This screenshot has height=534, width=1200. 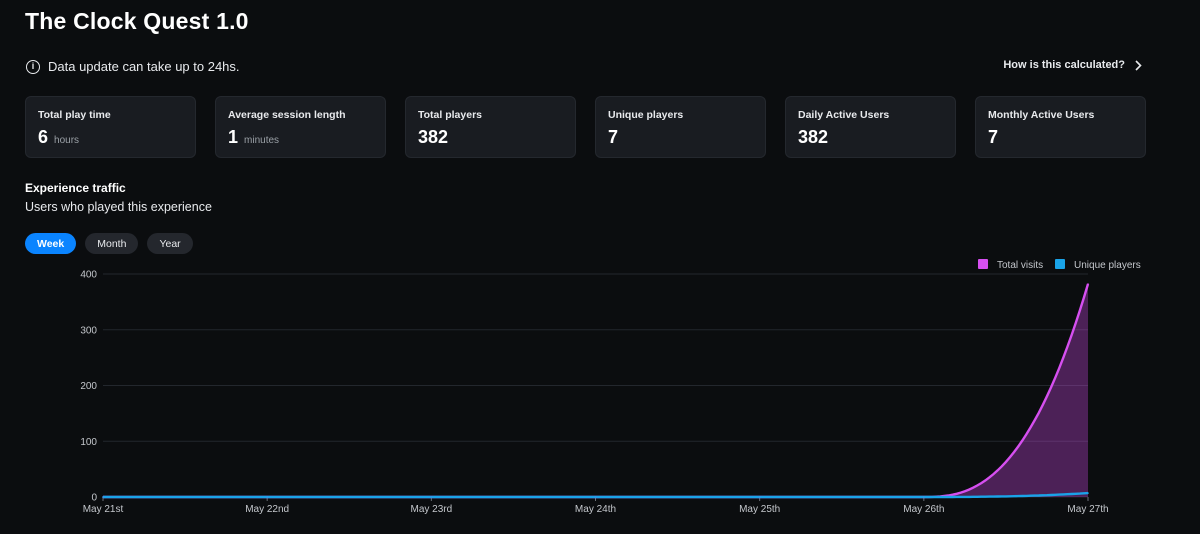 I want to click on data-update-notice: i Data update can take up to 24hs., so click(x=133, y=66).